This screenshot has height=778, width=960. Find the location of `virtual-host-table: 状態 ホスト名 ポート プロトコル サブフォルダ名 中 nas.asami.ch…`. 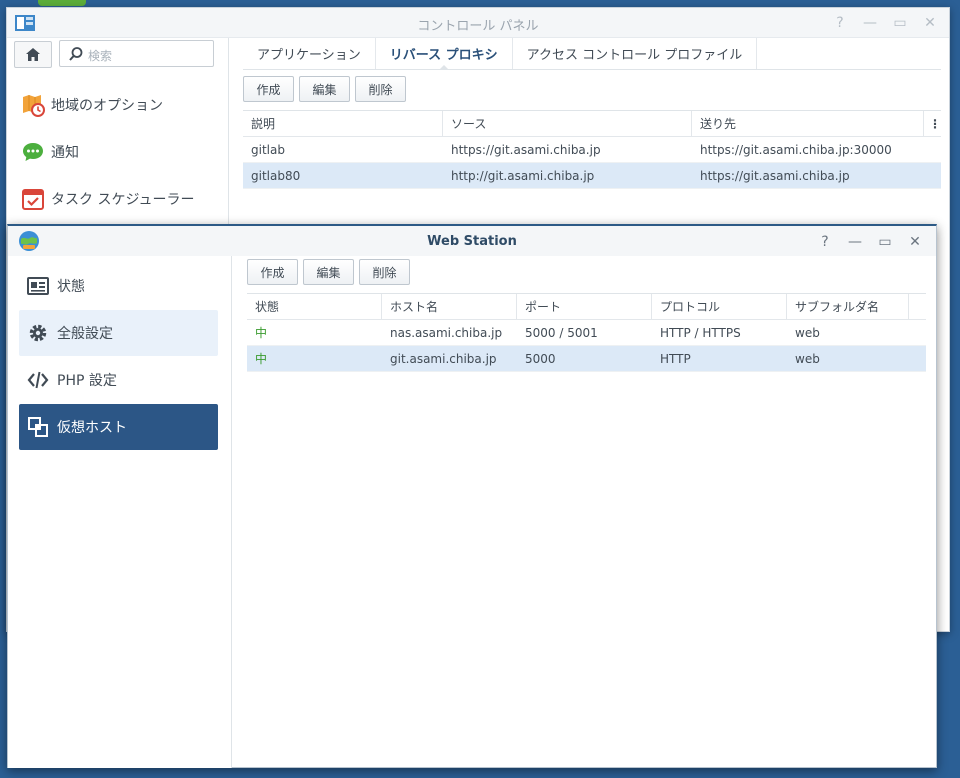

virtual-host-table: 状態 ホスト名 ポート プロトコル サブフォルダ名 中 nas.asami.ch… is located at coordinates (586, 332).